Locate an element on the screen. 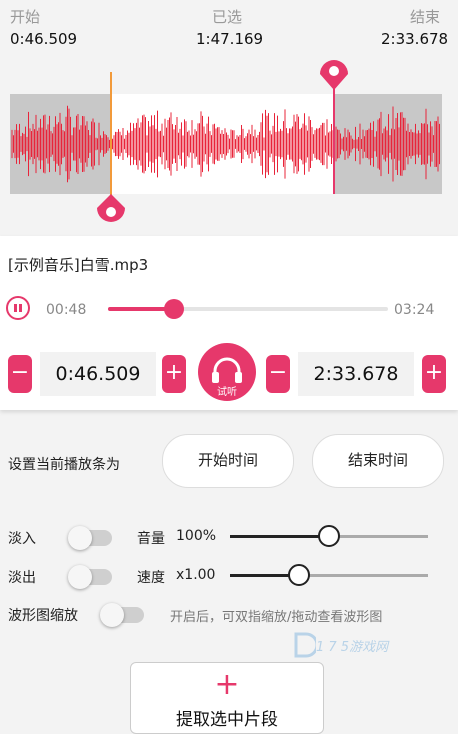  watermark-text: 1 7 5游戏网 is located at coordinates (352, 647).